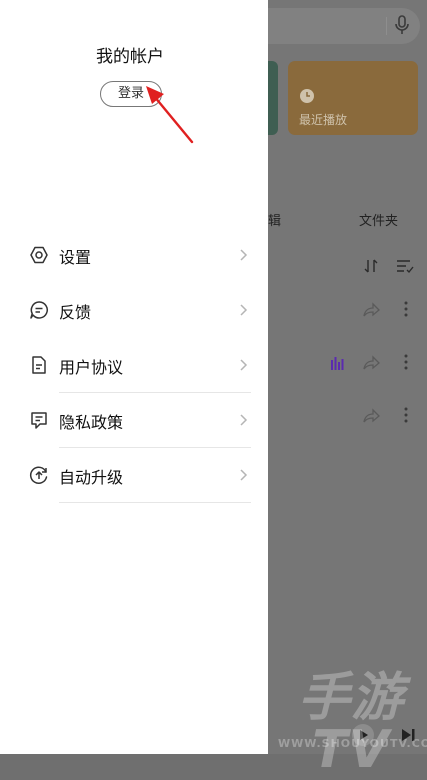 This screenshot has height=780, width=427. I want to click on menu-item-user-agreement: 用户协议, so click(134, 365).